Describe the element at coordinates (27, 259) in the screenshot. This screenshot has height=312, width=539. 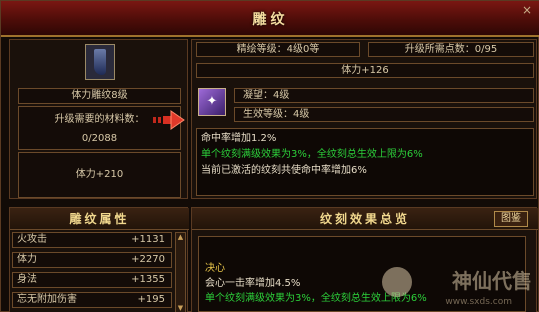
I see `attribute-name: 体力` at that location.